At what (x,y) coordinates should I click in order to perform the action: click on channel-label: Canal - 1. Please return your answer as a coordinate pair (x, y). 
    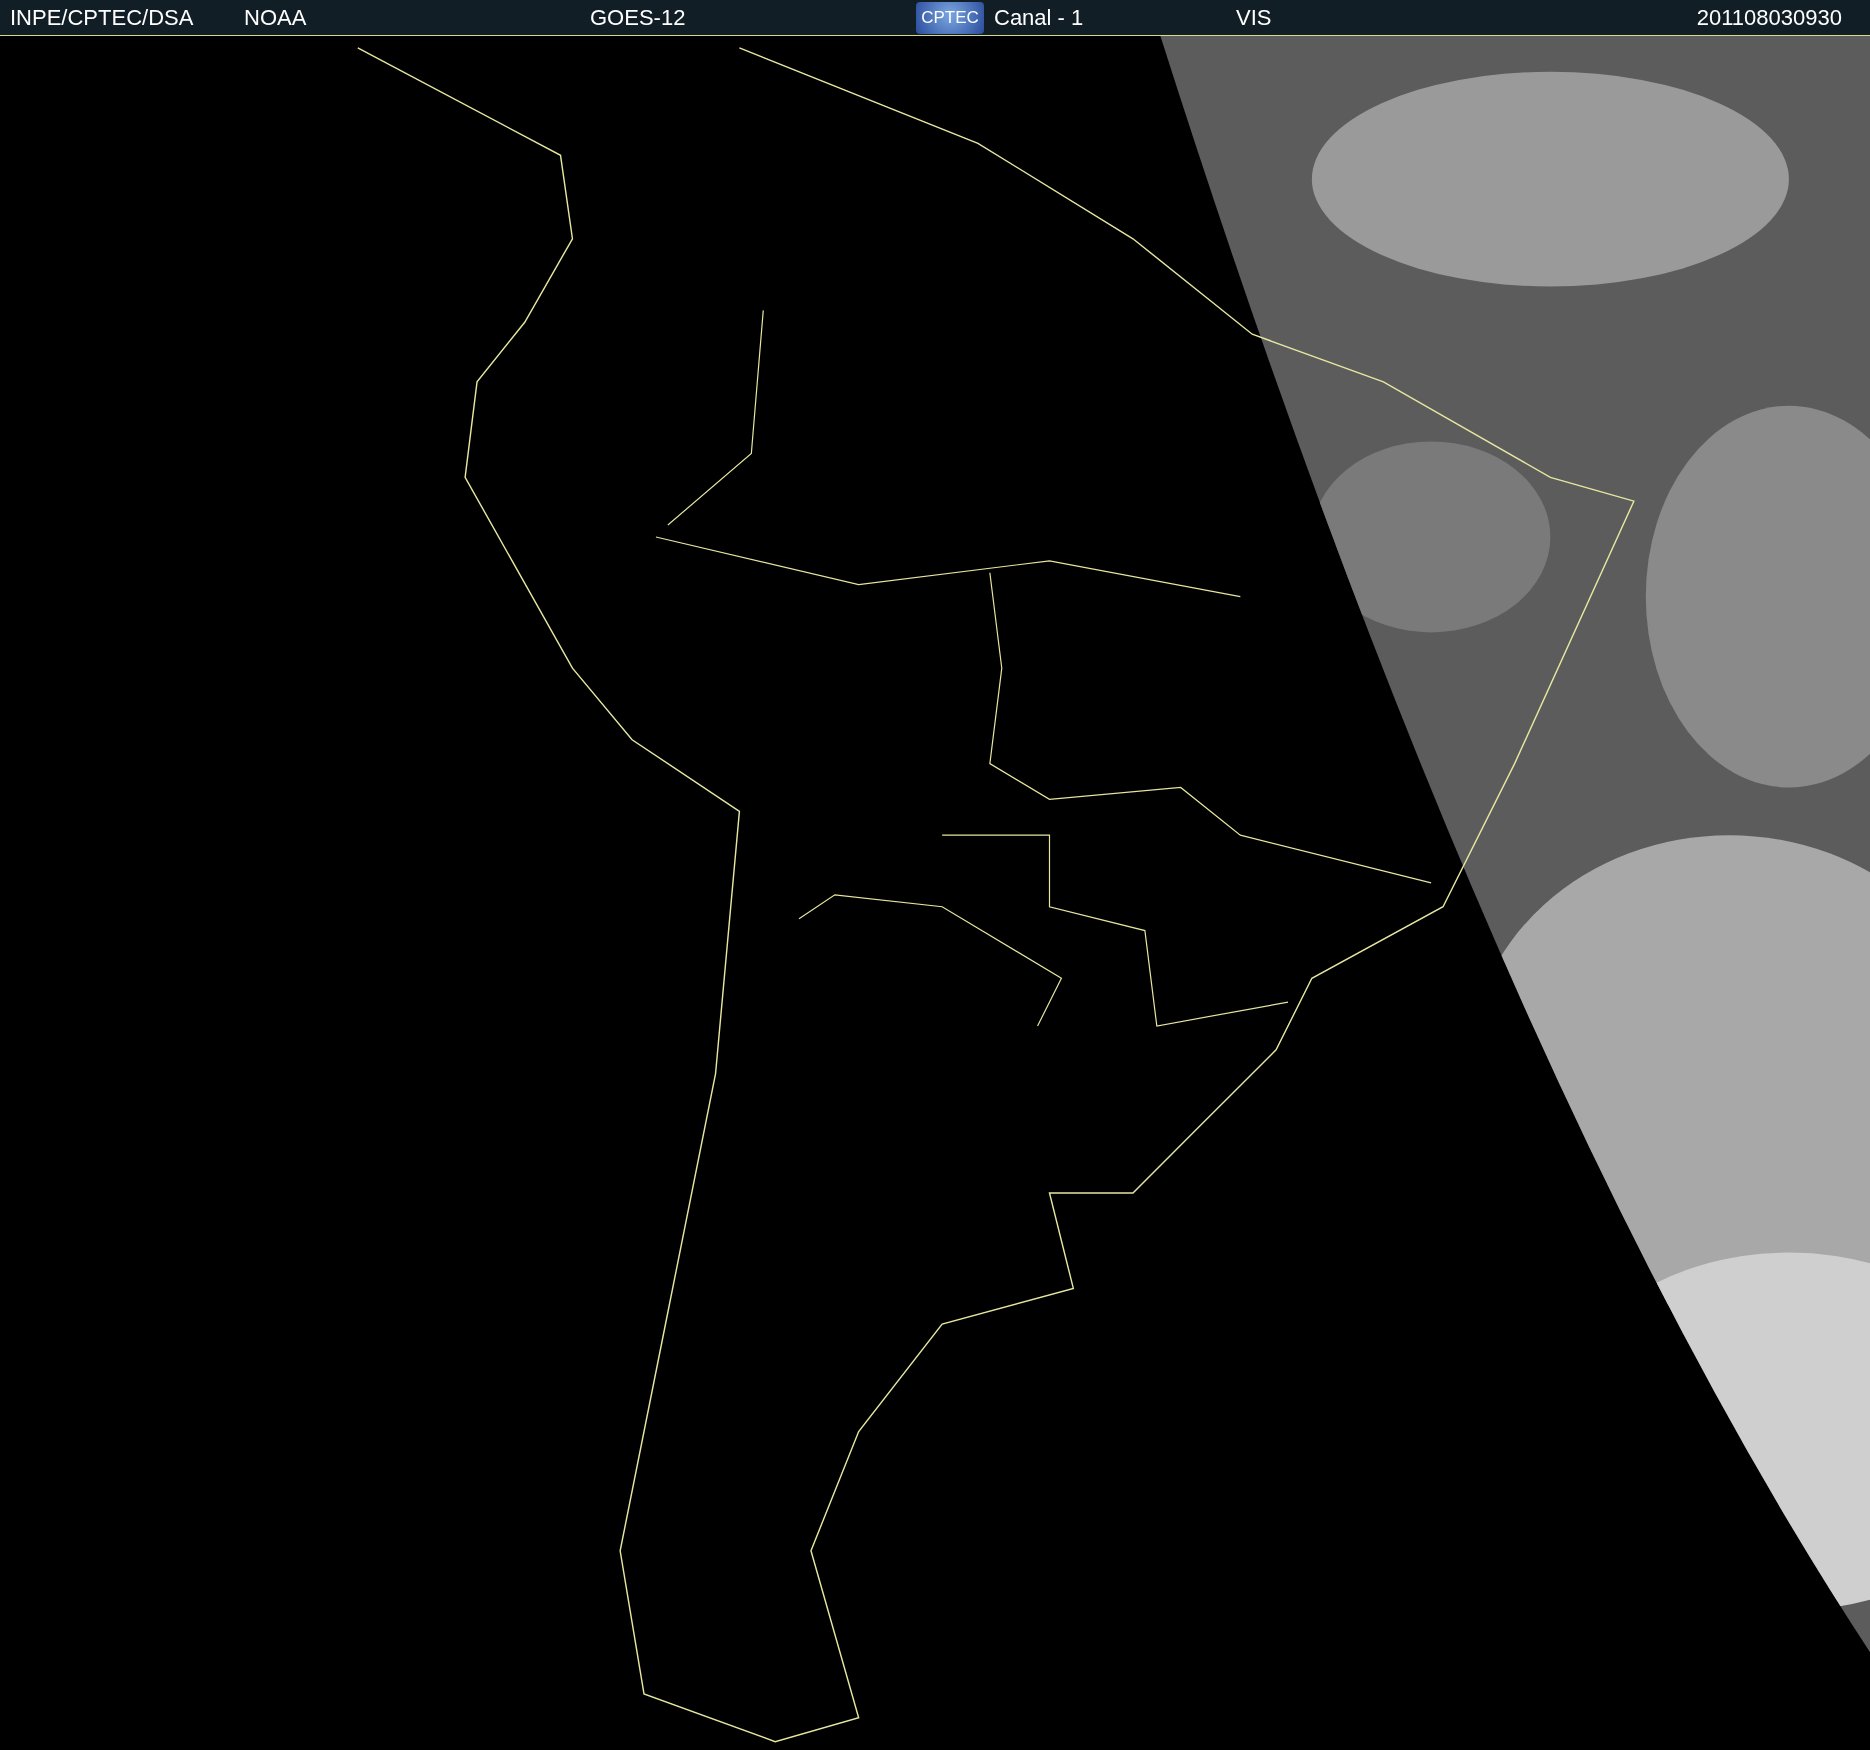
    Looking at the image, I should click on (1039, 17).